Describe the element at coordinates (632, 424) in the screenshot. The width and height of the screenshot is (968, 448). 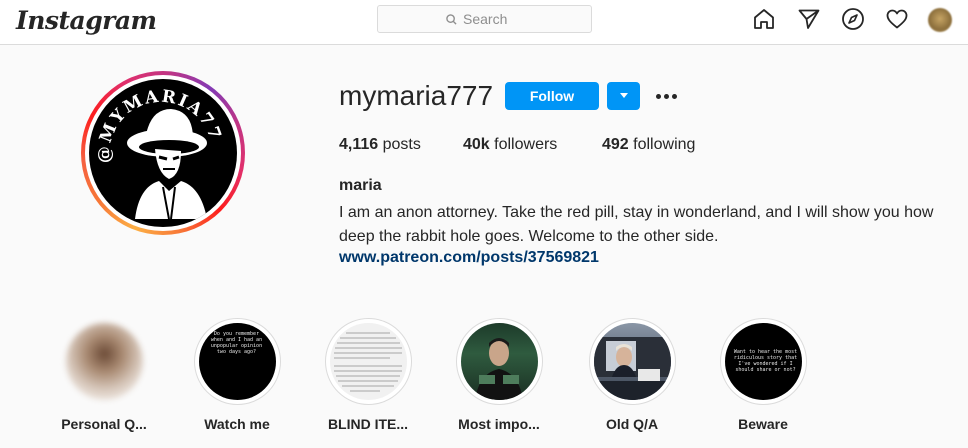
I see `highlight-label: Old Q/A` at that location.